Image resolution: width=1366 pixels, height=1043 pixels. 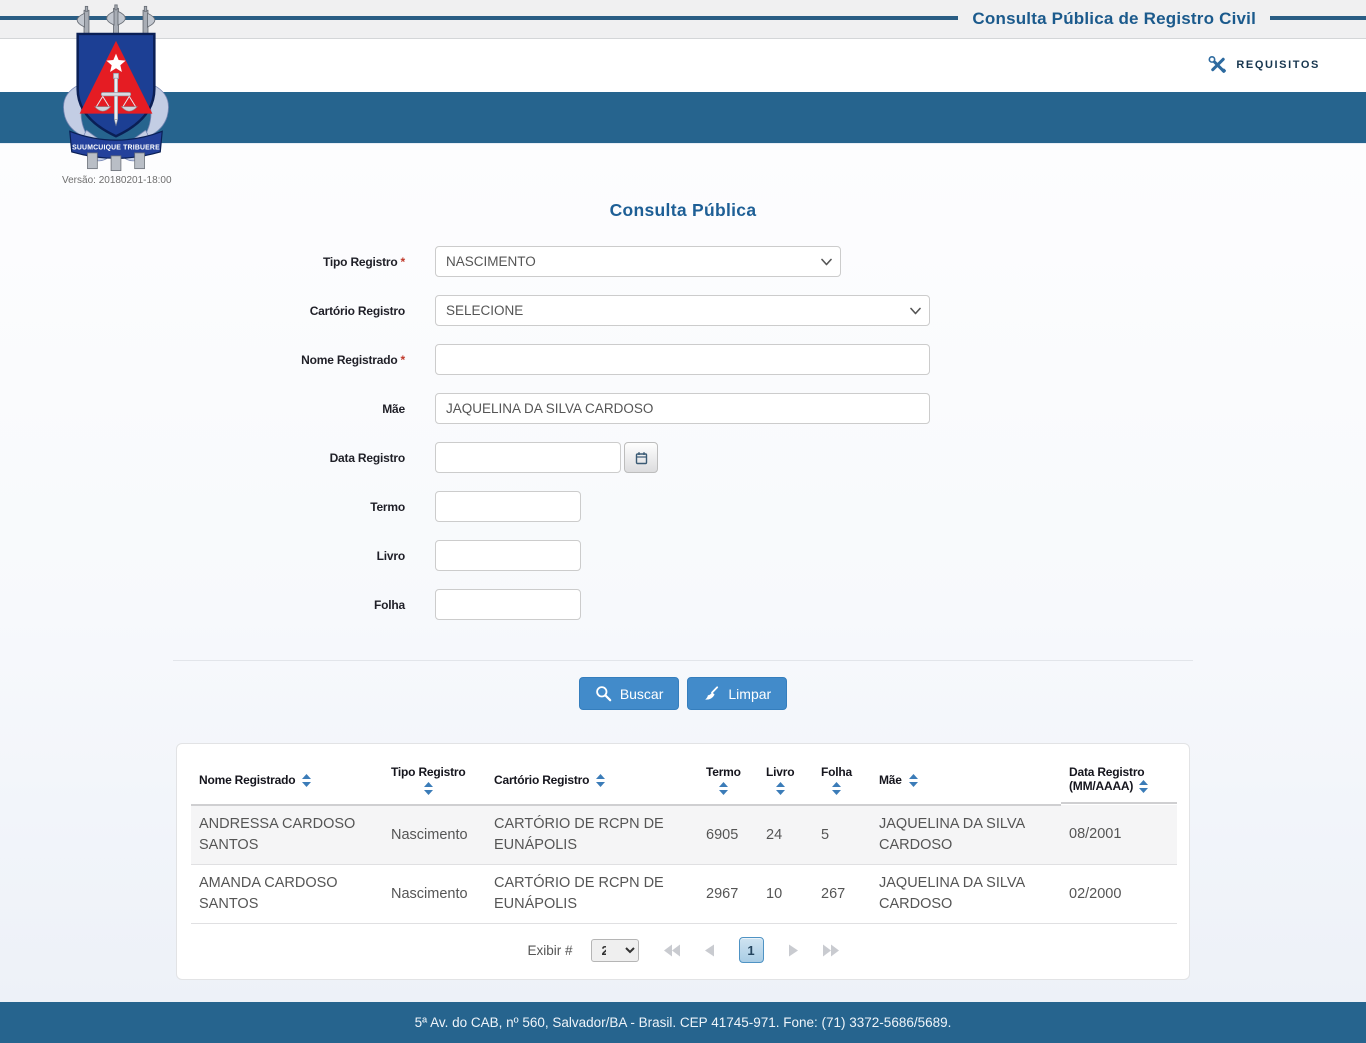 I want to click on termo-label: Termo, so click(x=387, y=506).